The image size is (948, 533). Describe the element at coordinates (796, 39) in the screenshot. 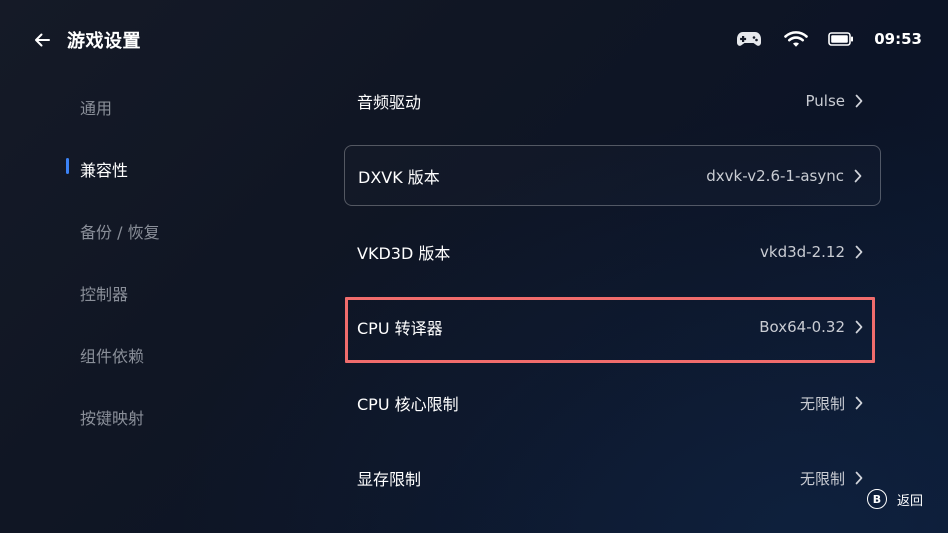

I see `wifi-icon` at that location.